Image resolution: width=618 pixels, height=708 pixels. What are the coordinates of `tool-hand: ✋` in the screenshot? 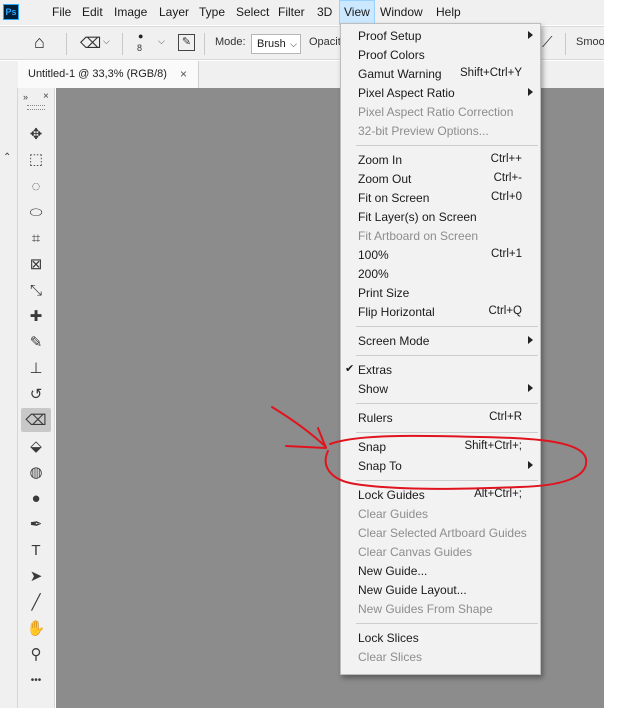 It's located at (36, 628).